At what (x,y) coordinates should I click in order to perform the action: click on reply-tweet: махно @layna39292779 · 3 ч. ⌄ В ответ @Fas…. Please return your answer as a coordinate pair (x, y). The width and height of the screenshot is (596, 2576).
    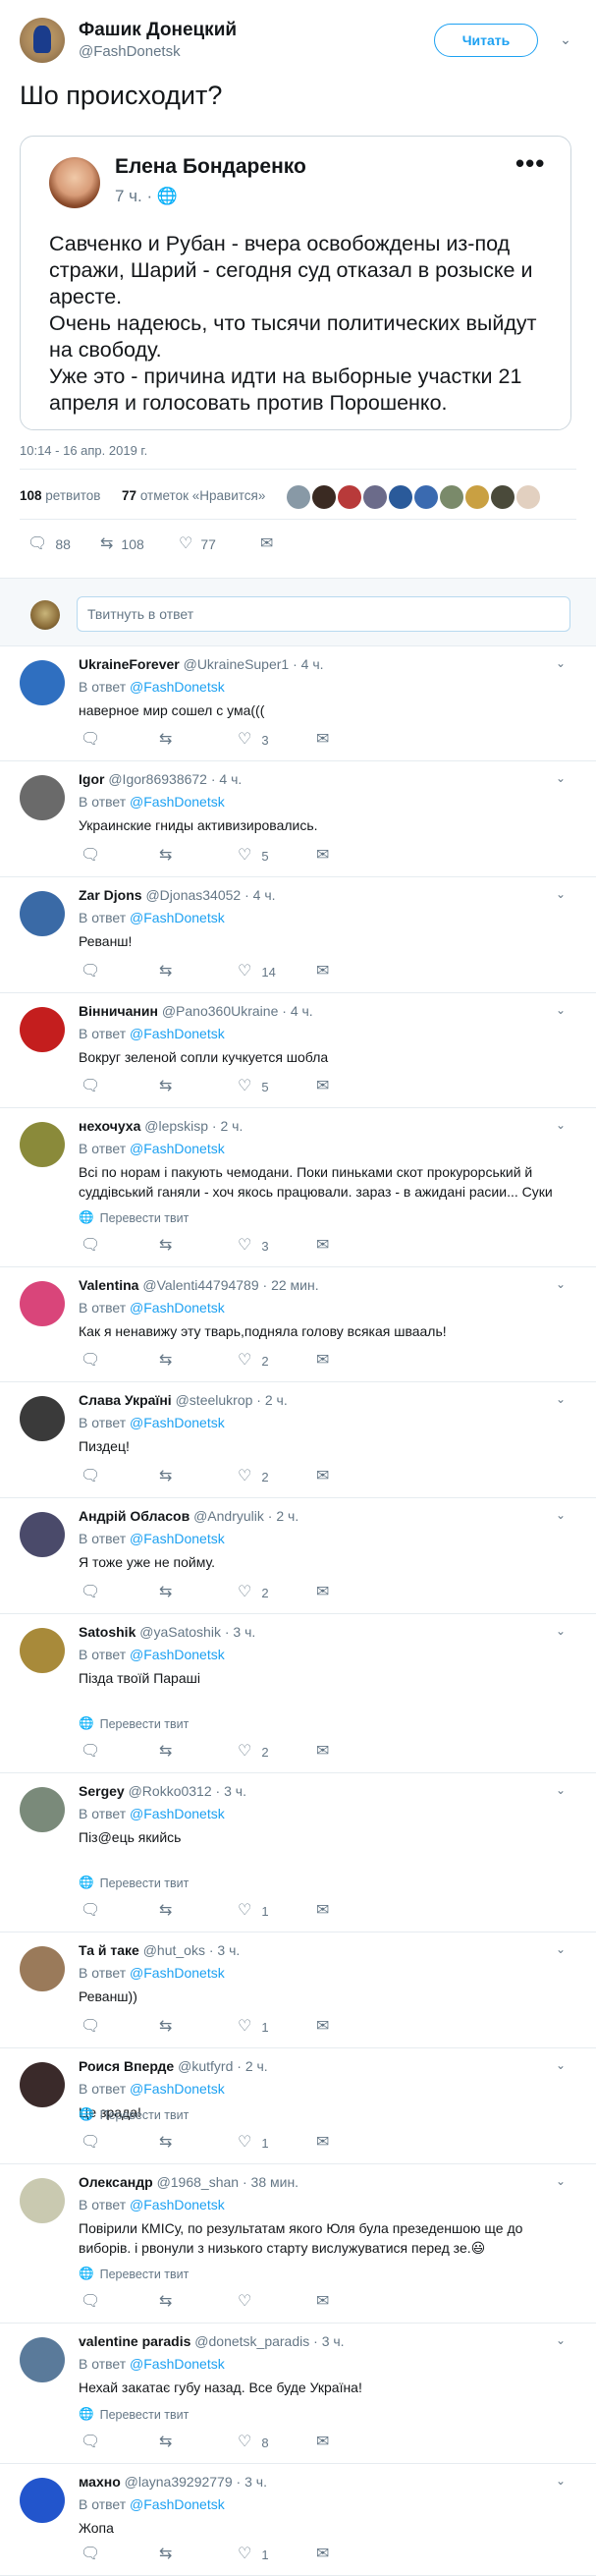
    Looking at the image, I should click on (298, 2520).